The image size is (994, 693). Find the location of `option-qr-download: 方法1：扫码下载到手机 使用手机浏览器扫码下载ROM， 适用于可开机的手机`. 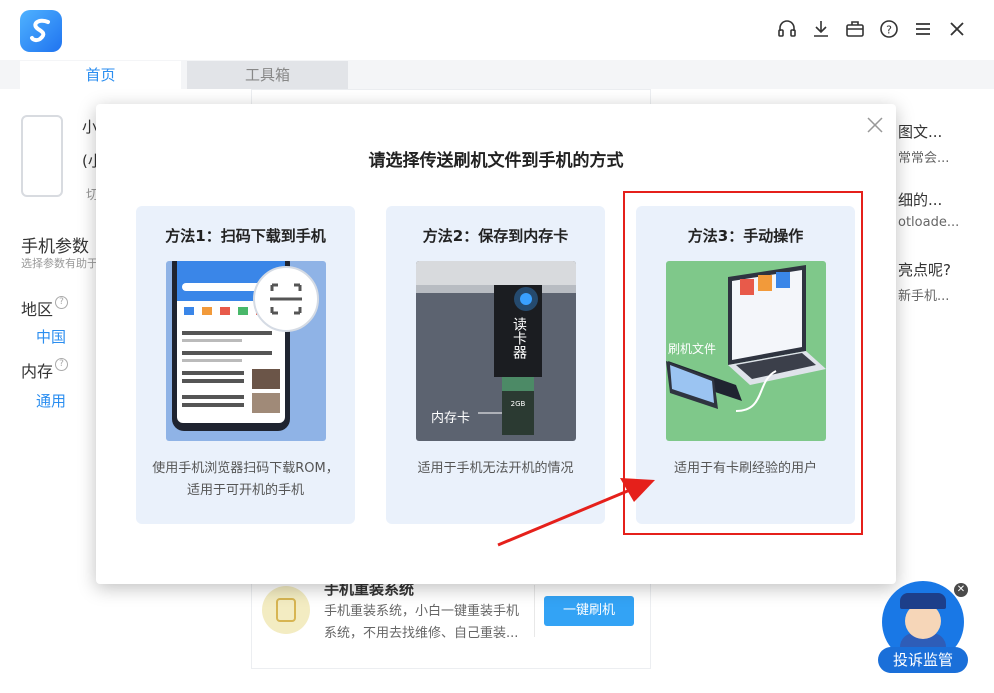

option-qr-download: 方法1：扫码下载到手机 使用手机浏览器扫码下载ROM， 适用于可开机的手机 is located at coordinates (245, 365).